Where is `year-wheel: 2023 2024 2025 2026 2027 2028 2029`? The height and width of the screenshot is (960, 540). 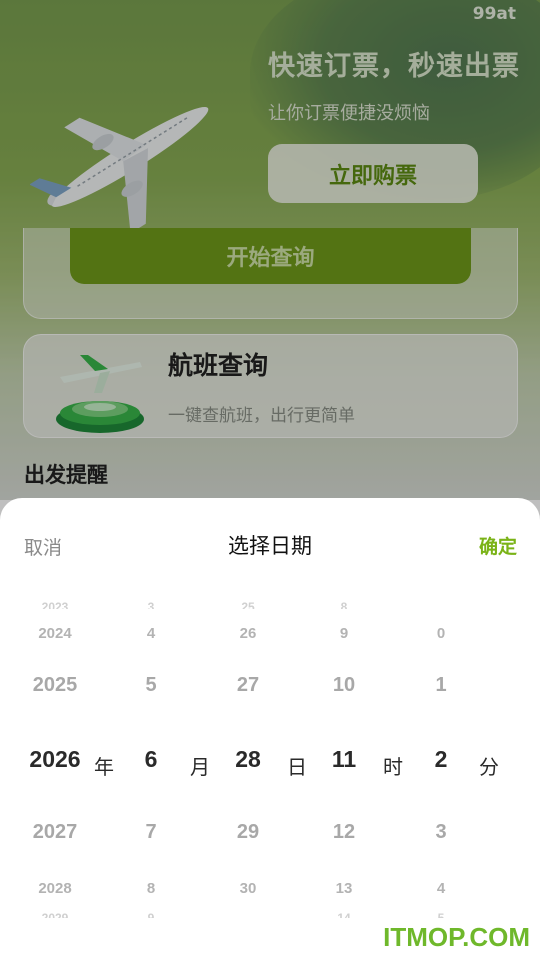 year-wheel: 2023 2024 2025 2026 2027 2028 2029 is located at coordinates (55, 759).